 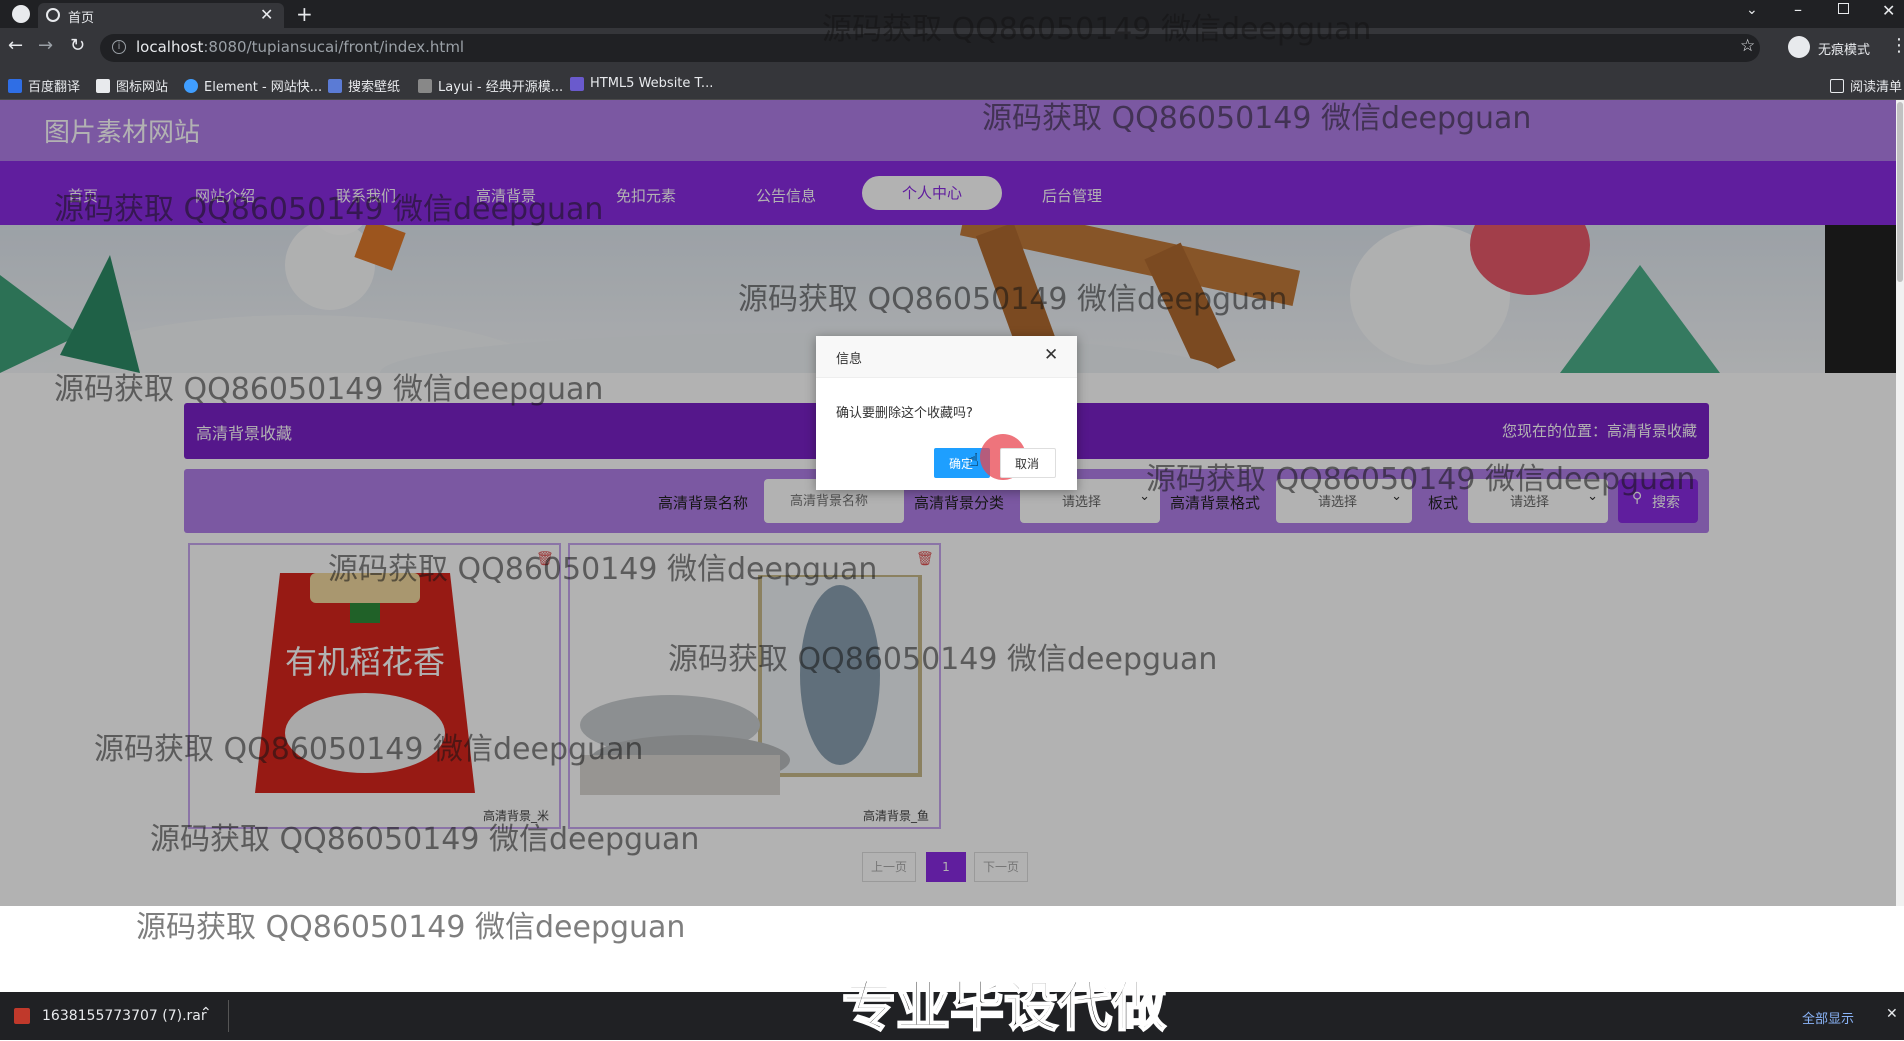 What do you see at coordinates (425, 85) in the screenshot?
I see `layui-icon` at bounding box center [425, 85].